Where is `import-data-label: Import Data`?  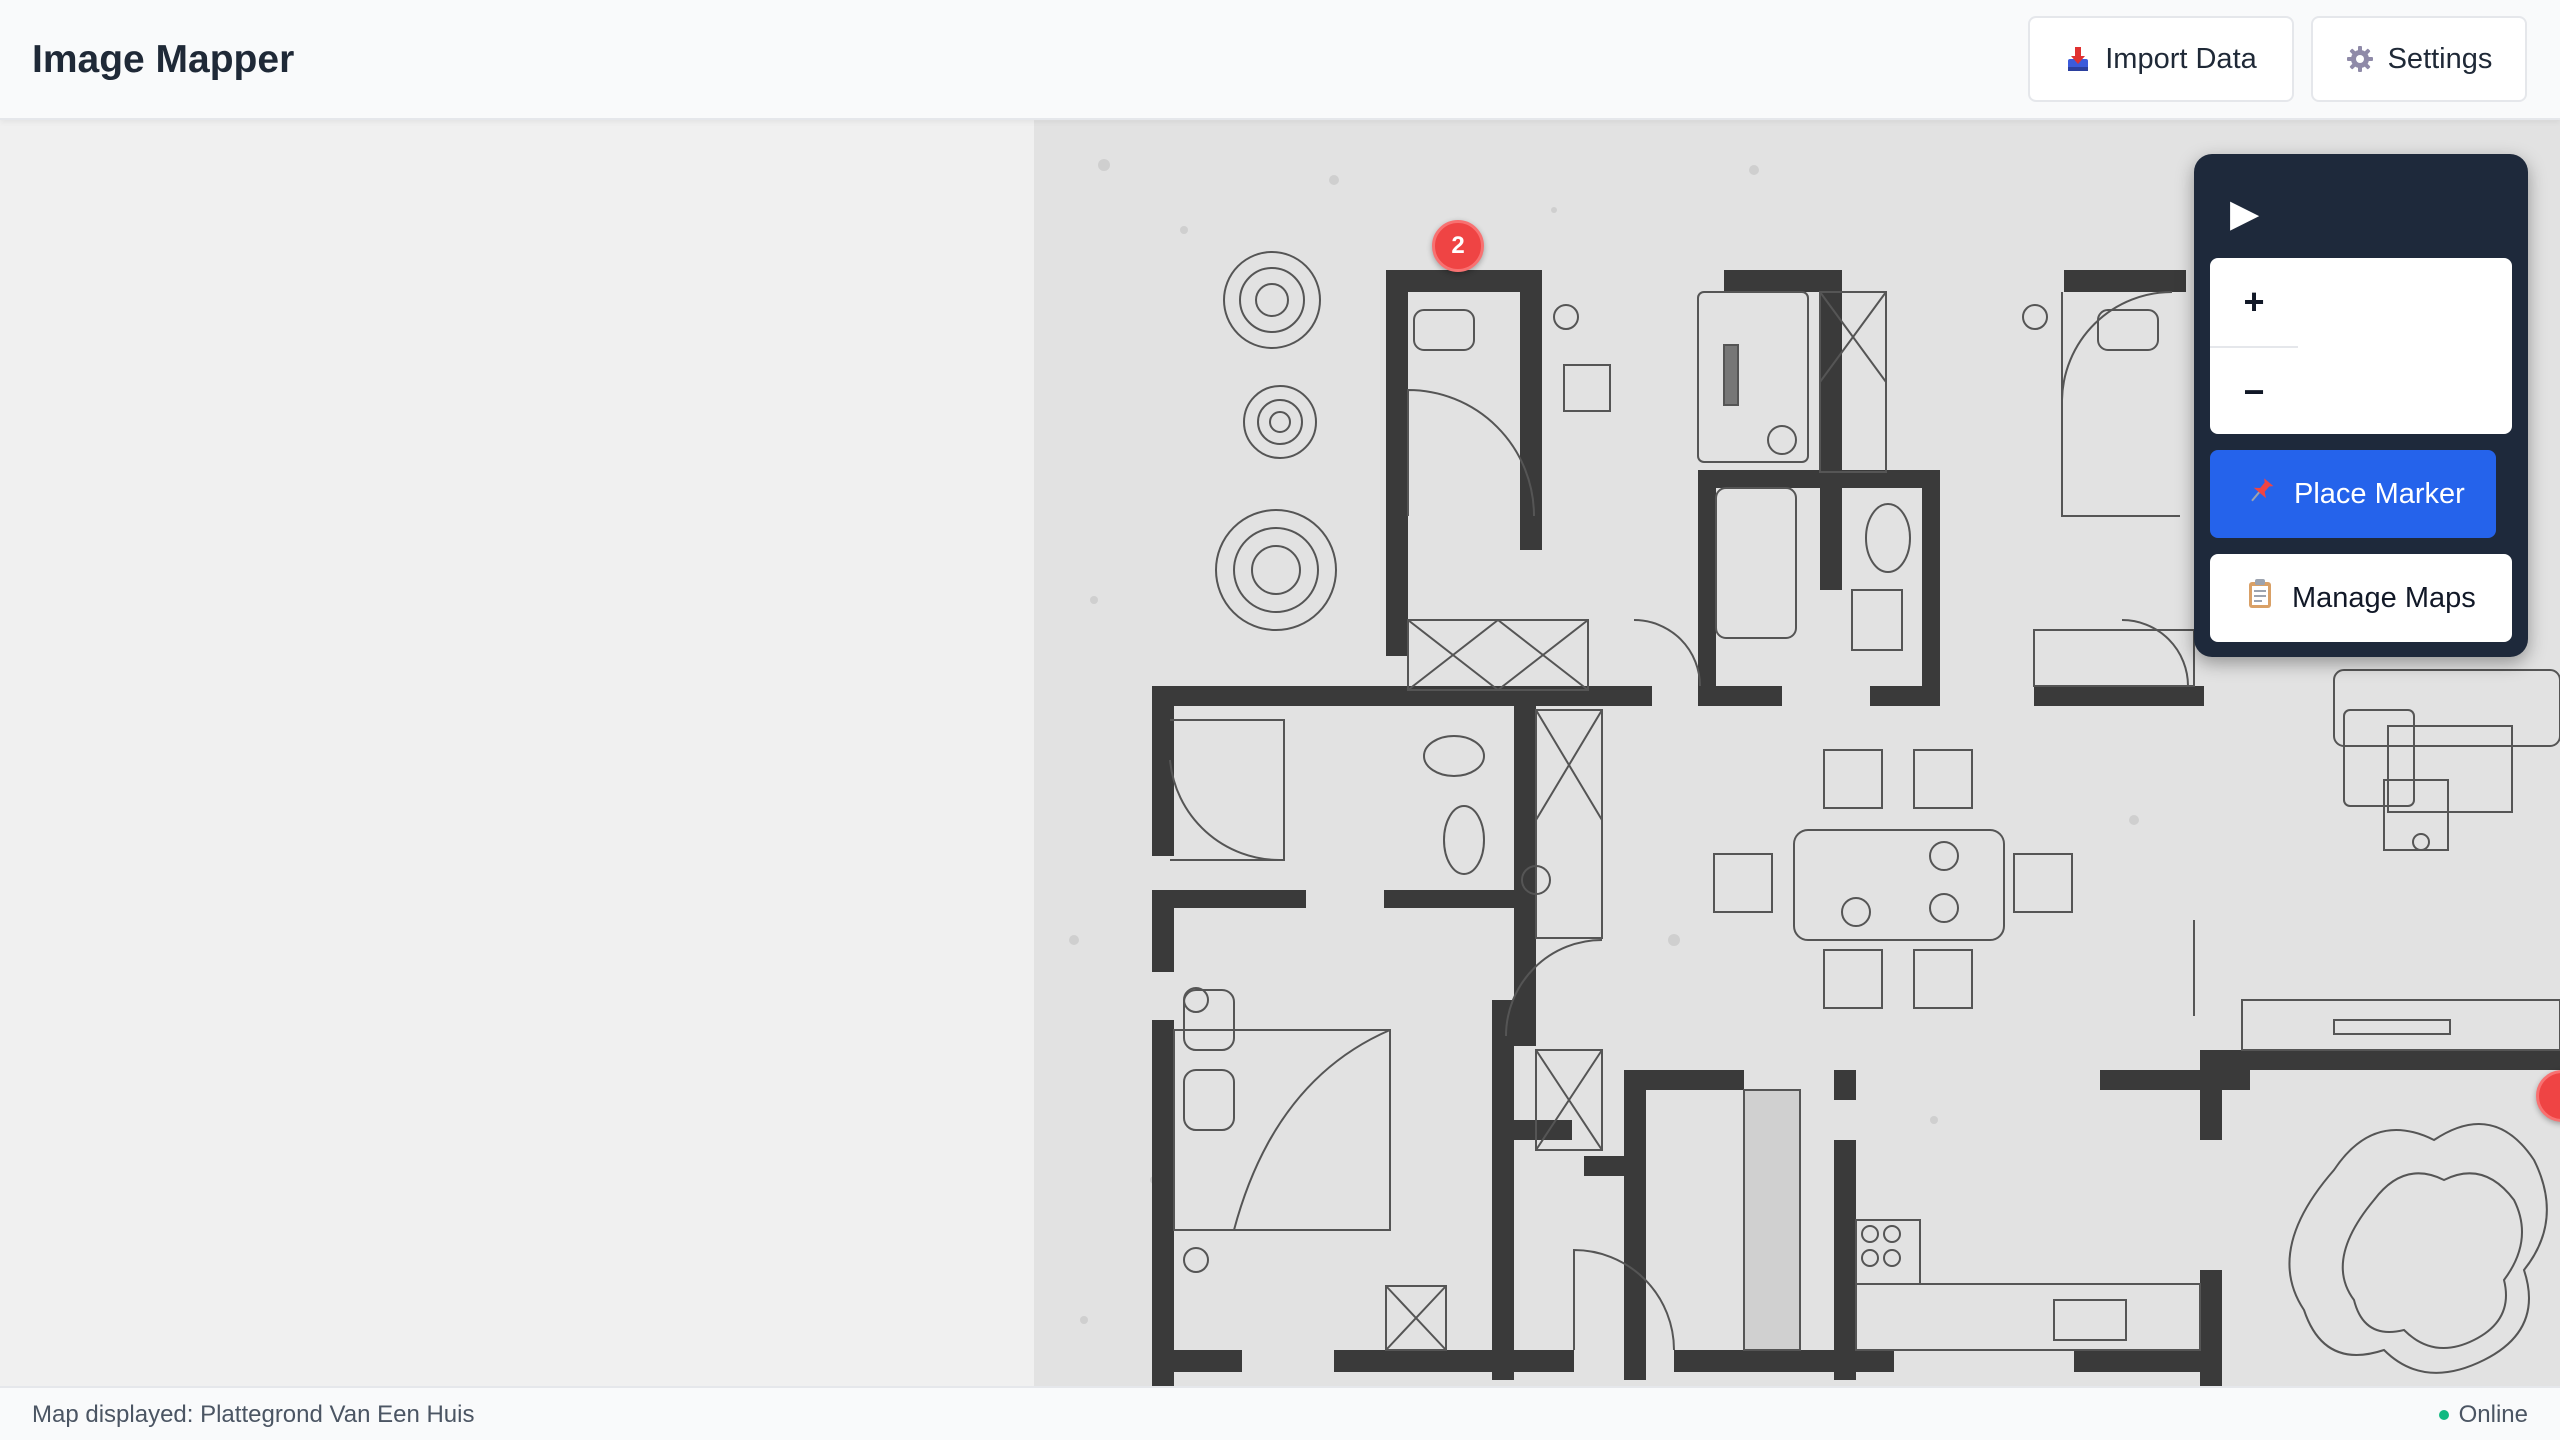 import-data-label: Import Data is located at coordinates (2181, 58).